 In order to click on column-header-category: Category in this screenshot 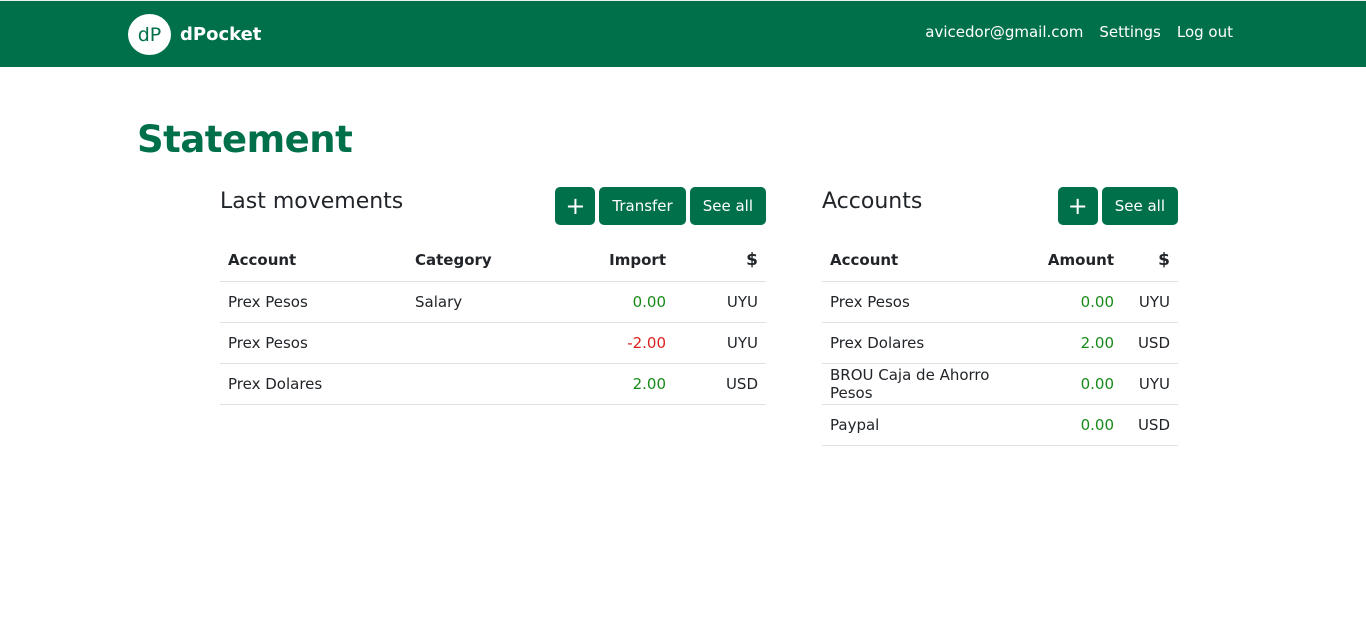, I will do `click(487, 260)`.